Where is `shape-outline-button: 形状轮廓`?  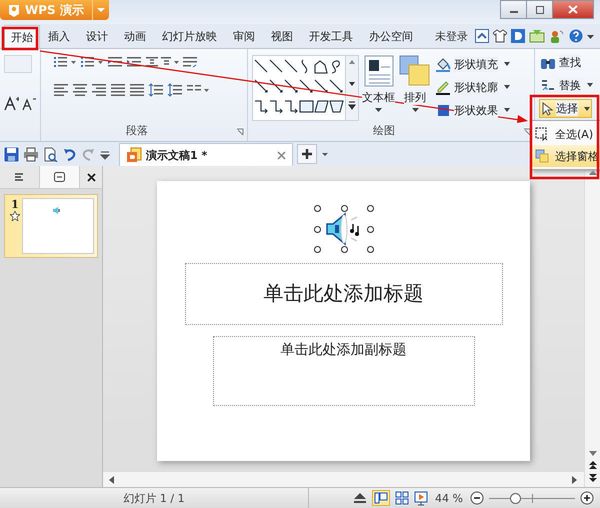 shape-outline-button: 形状轮廓 is located at coordinates (472, 87).